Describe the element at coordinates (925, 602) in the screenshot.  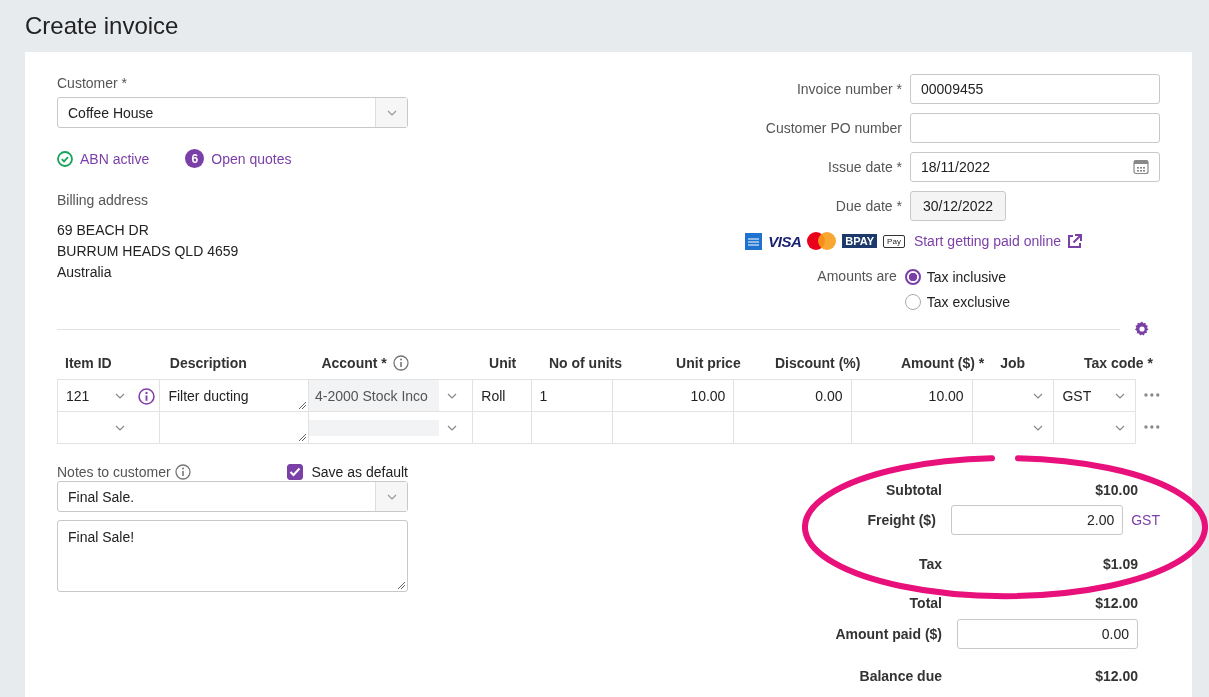
I see `total-label: Total` at that location.